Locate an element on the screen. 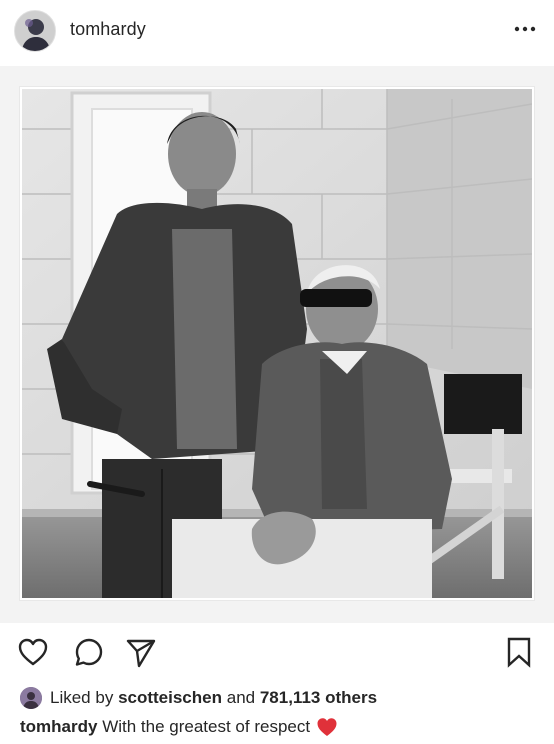  comment-button is located at coordinates (89, 652).